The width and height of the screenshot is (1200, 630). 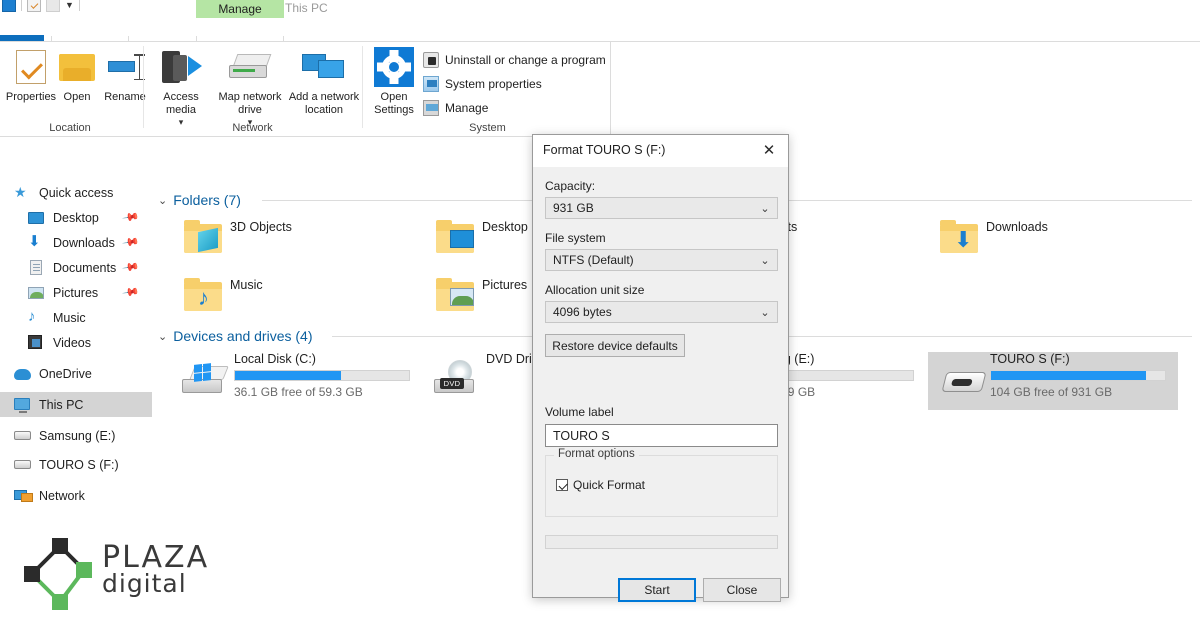 I want to click on map-network-drive-button: Map network drive ▾, so click(x=250, y=87).